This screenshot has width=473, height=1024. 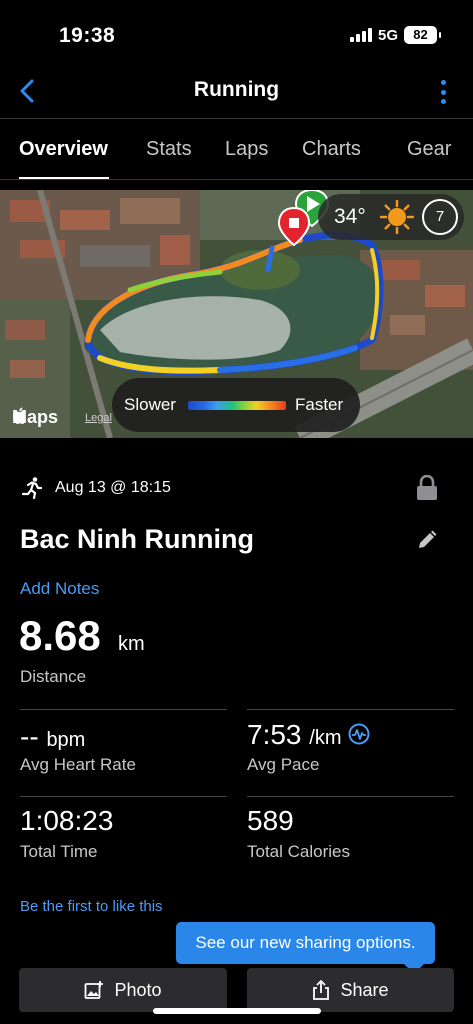 I want to click on tab-stats: Stats, so click(x=169, y=149).